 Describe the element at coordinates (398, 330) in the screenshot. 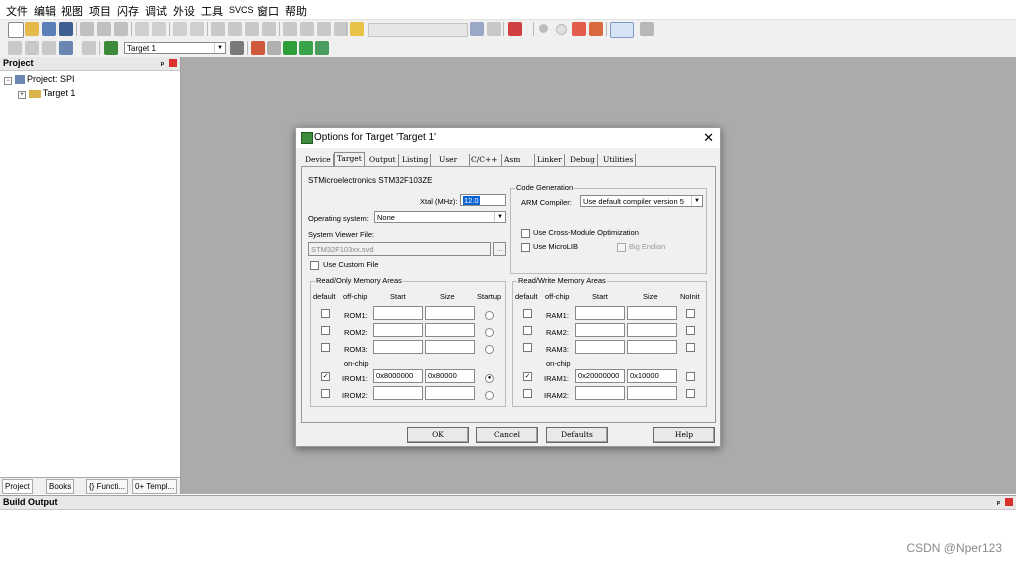

I see `rom2-start-input` at that location.